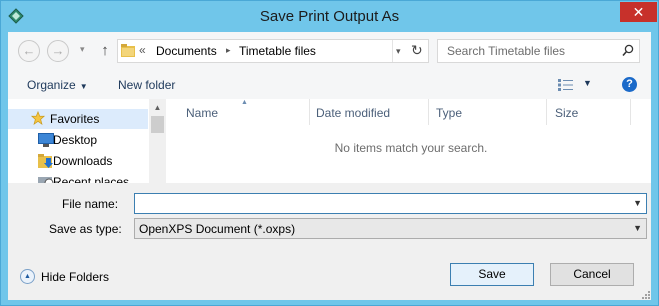  Describe the element at coordinates (629, 84) in the screenshot. I see `help-icon: ?` at that location.